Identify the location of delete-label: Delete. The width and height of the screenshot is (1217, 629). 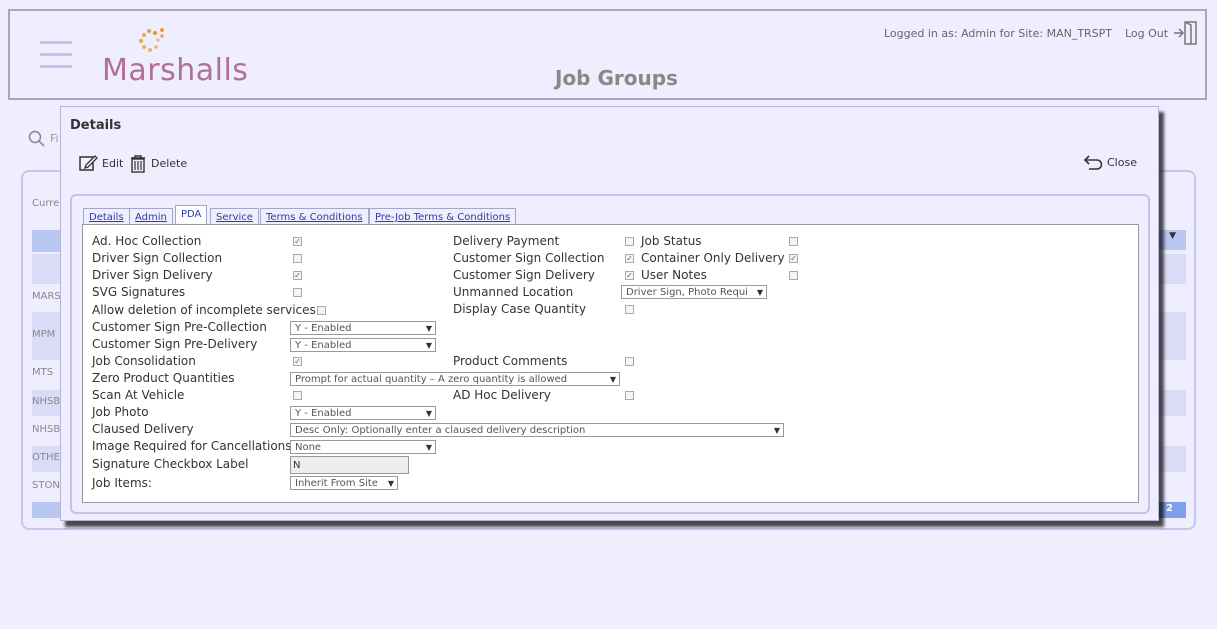
(169, 163).